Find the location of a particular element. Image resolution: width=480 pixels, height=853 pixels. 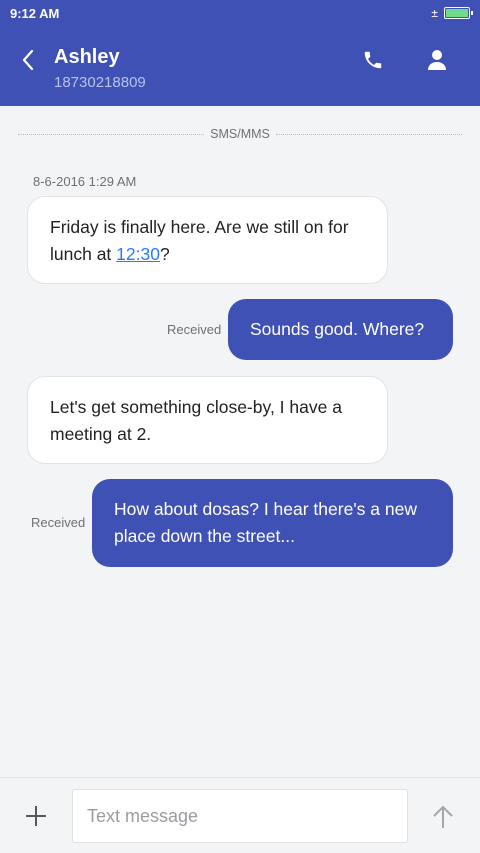

call-button is located at coordinates (373, 60).